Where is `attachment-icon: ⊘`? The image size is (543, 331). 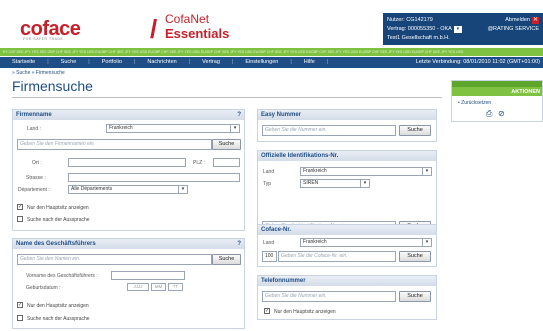 attachment-icon: ⊘ is located at coordinates (501, 113).